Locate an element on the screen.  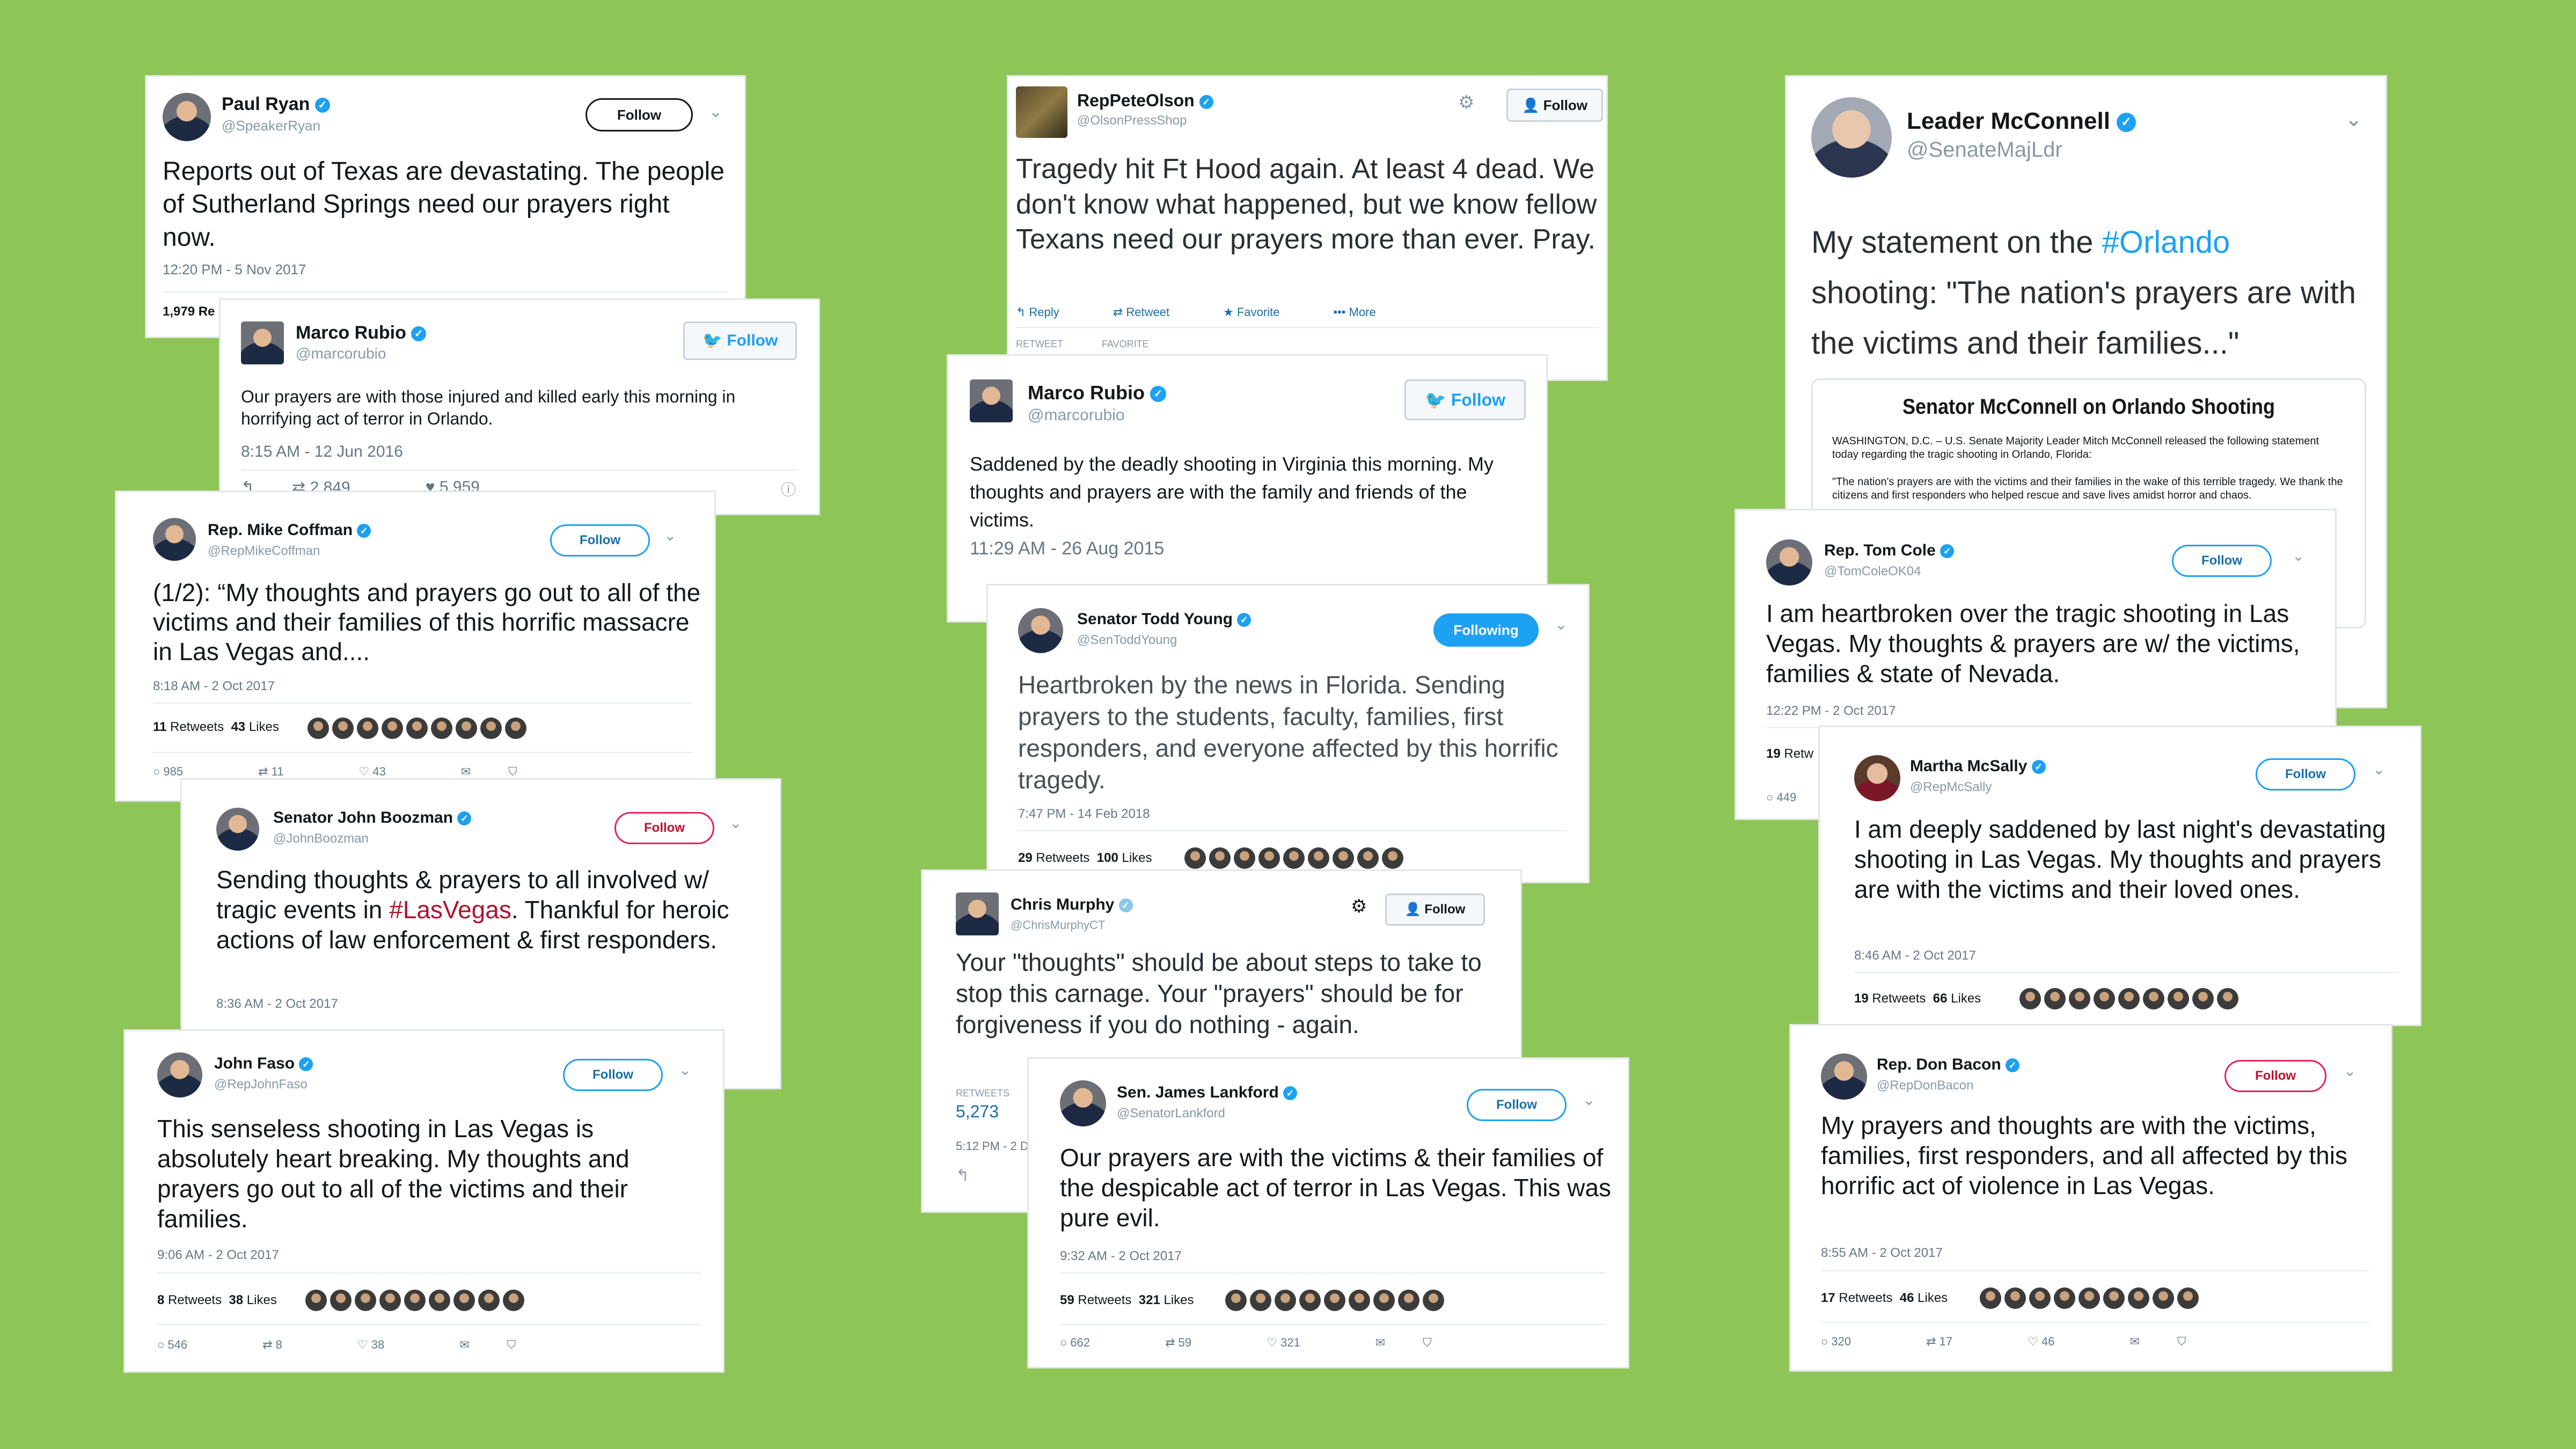
favorite-action: ★ Favorite is located at coordinates (1270, 312).